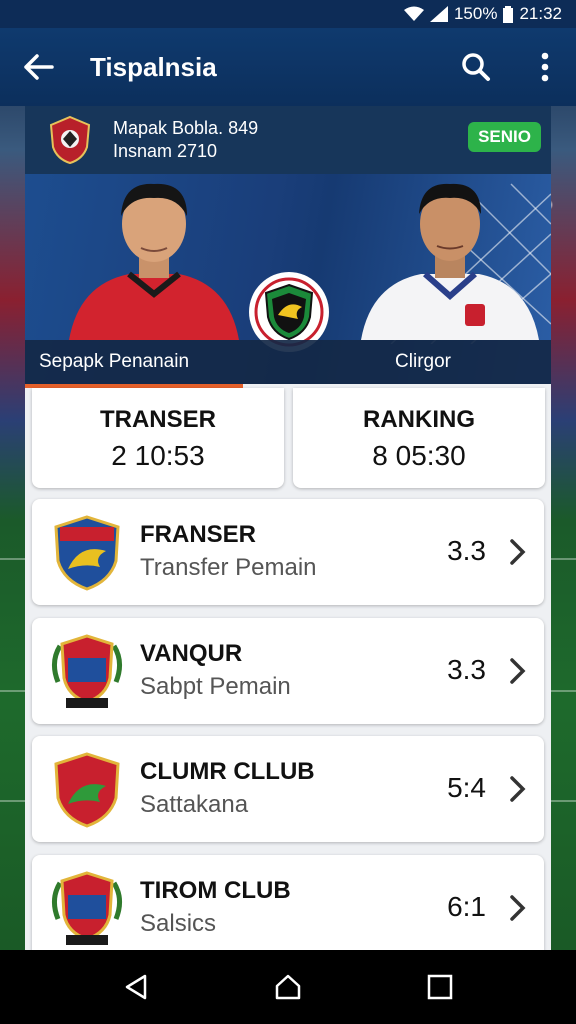  I want to click on back-button, so click(39, 67).